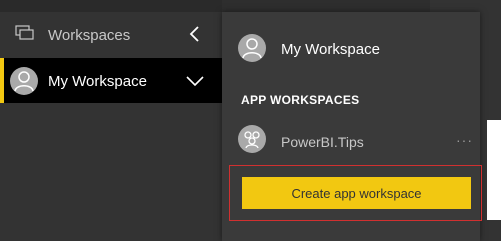 The width and height of the screenshot is (501, 241). Describe the element at coordinates (25, 33) in the screenshot. I see `workspaces-icon` at that location.